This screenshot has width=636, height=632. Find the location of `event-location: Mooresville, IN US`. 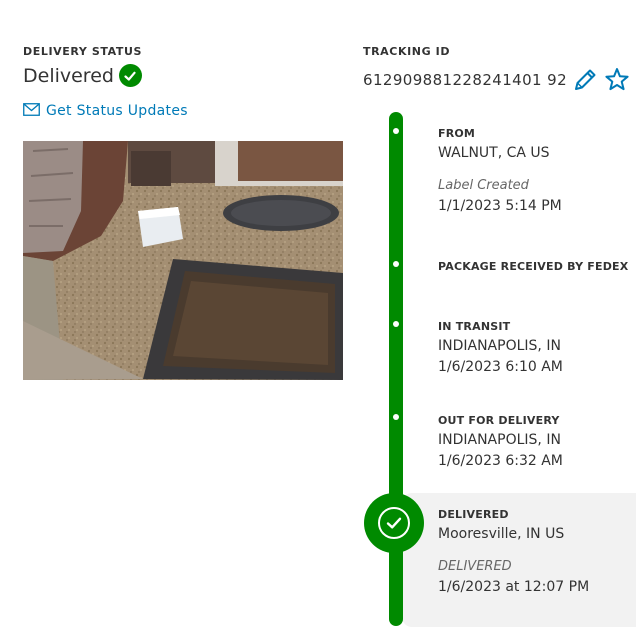

event-location: Mooresville, IN US is located at coordinates (501, 534).